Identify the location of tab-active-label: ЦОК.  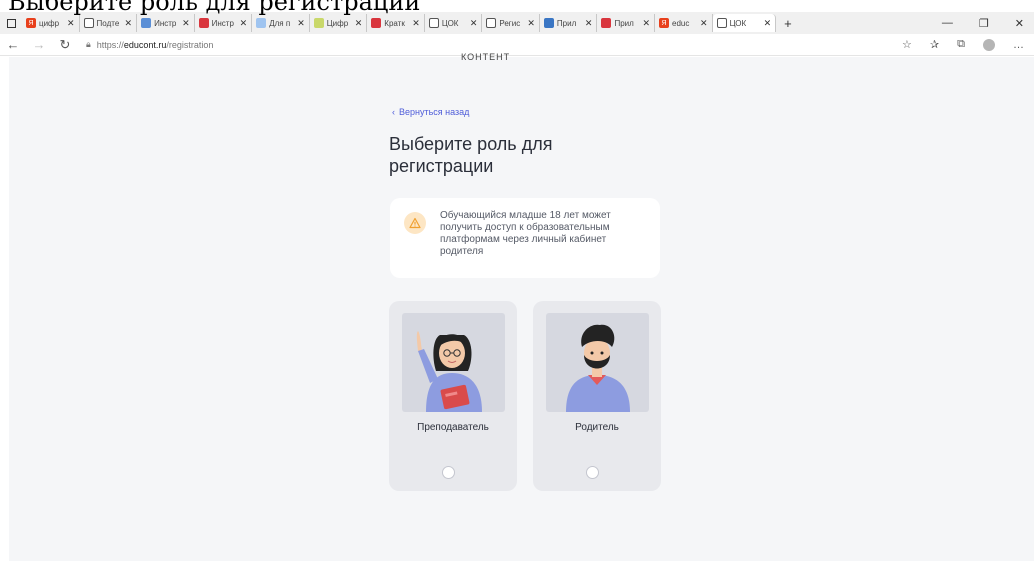
(738, 23).